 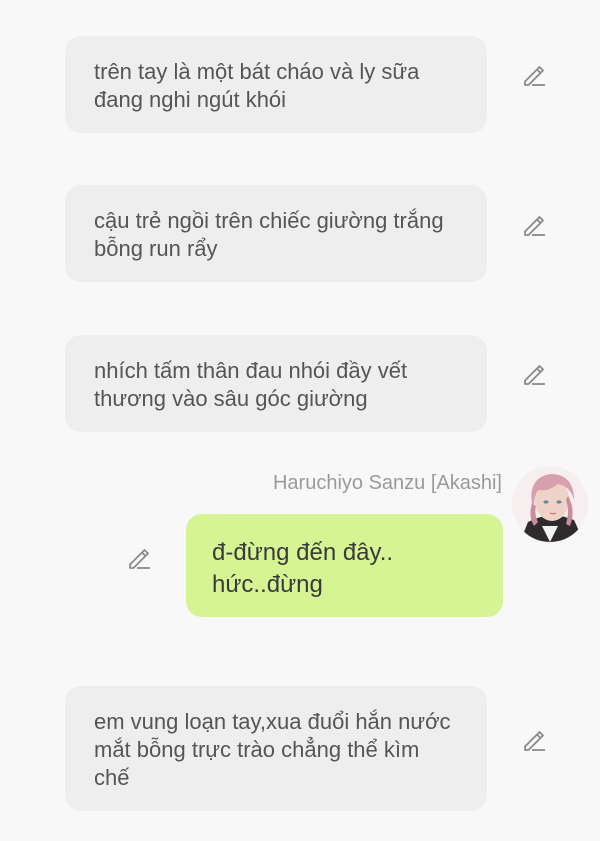 I want to click on character-name: Haruchiyo Sanzu [Akashi], so click(x=387, y=483).